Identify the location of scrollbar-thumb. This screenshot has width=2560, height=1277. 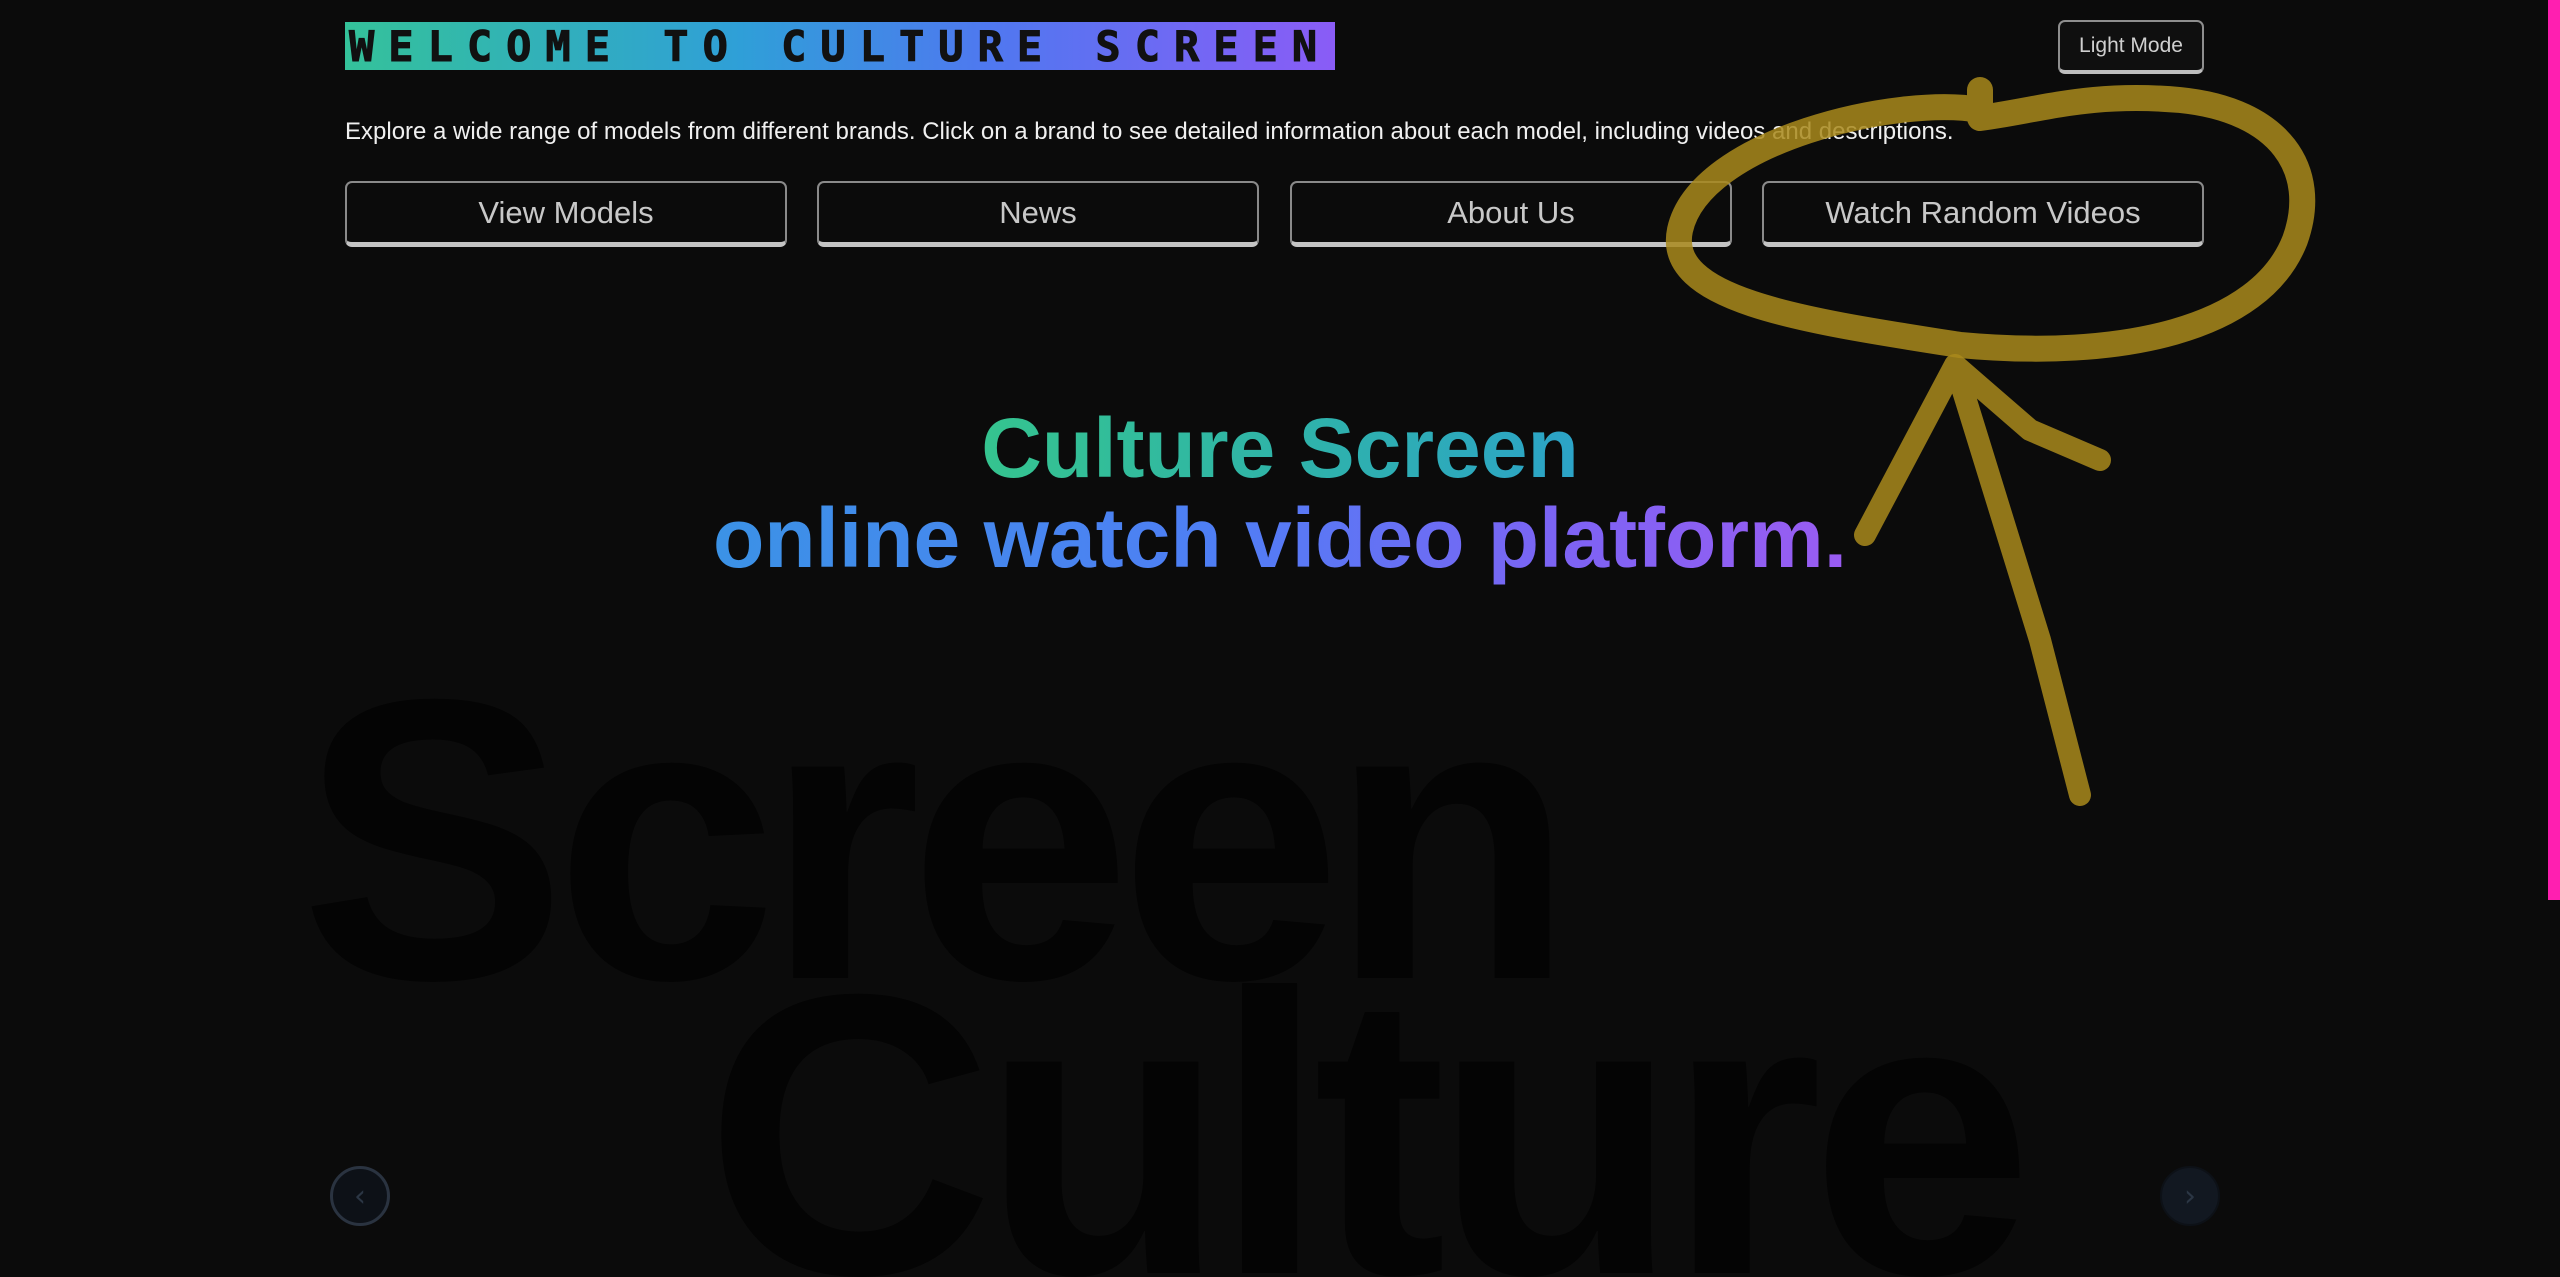
(2554, 450).